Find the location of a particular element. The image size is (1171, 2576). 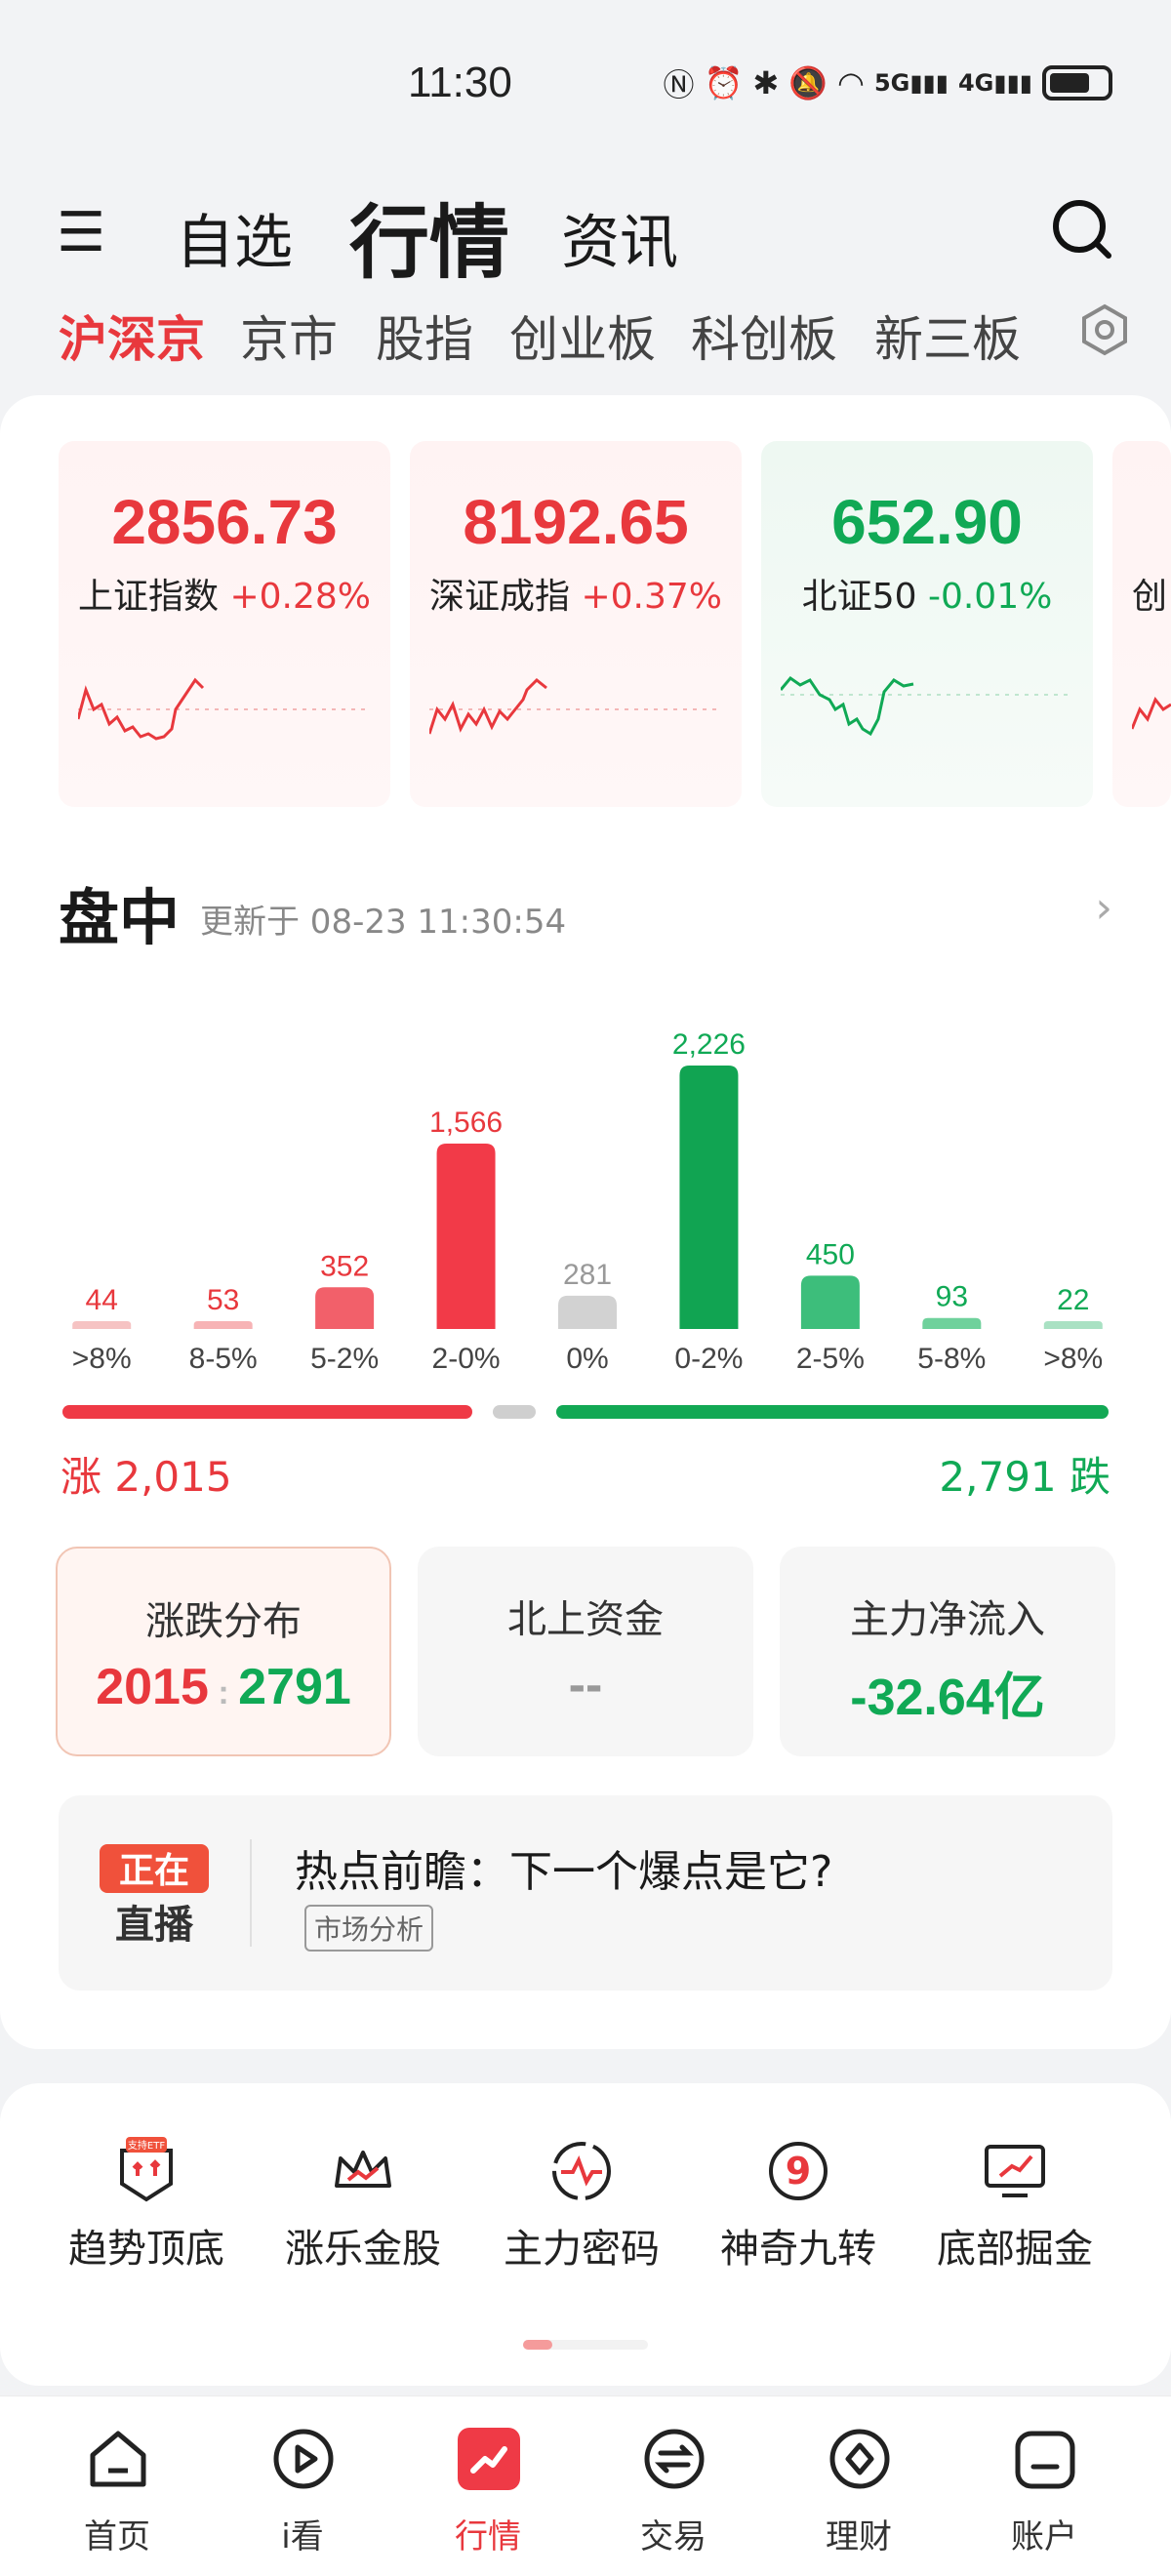

chart-value-label: 352 is located at coordinates (344, 1266).